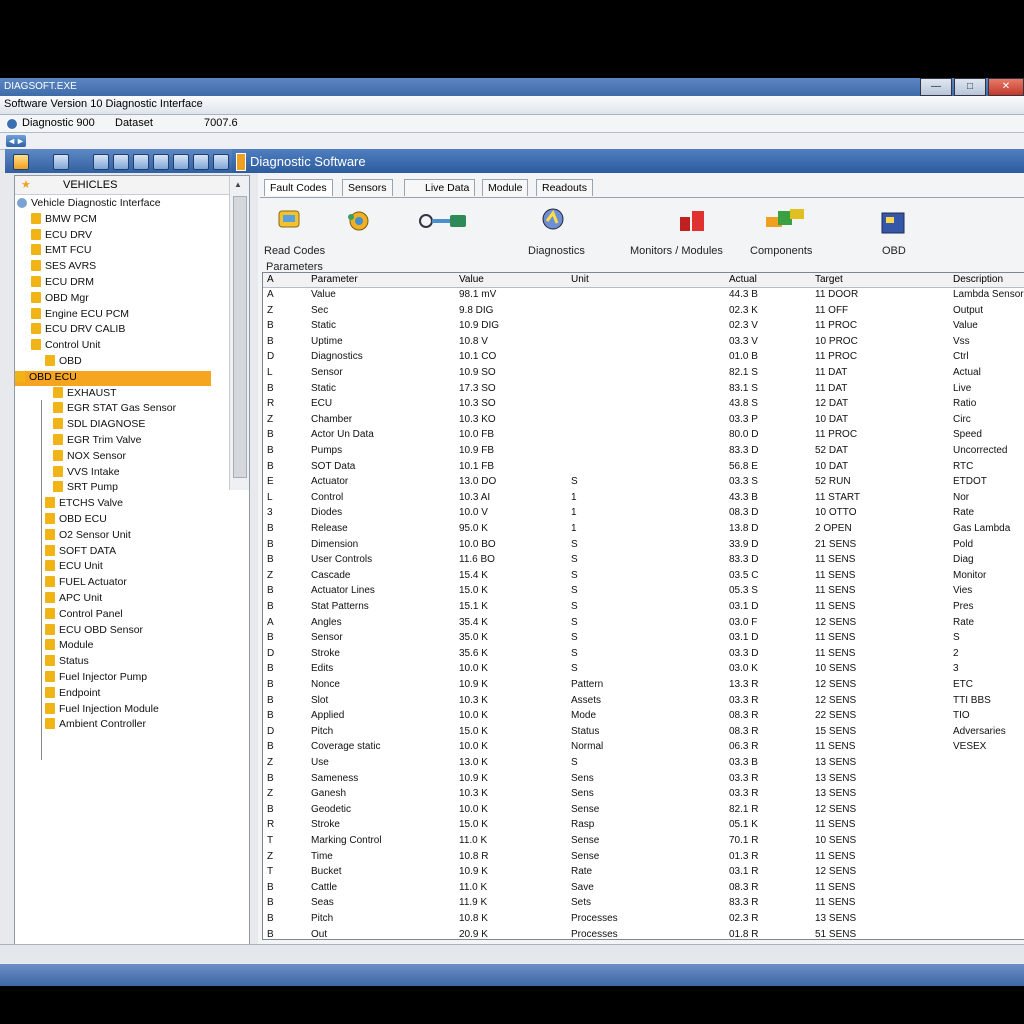  I want to click on table-row: B Stat Patterns 15.1 K S 03.1 D 11 SENS Pres, so click(643, 608).